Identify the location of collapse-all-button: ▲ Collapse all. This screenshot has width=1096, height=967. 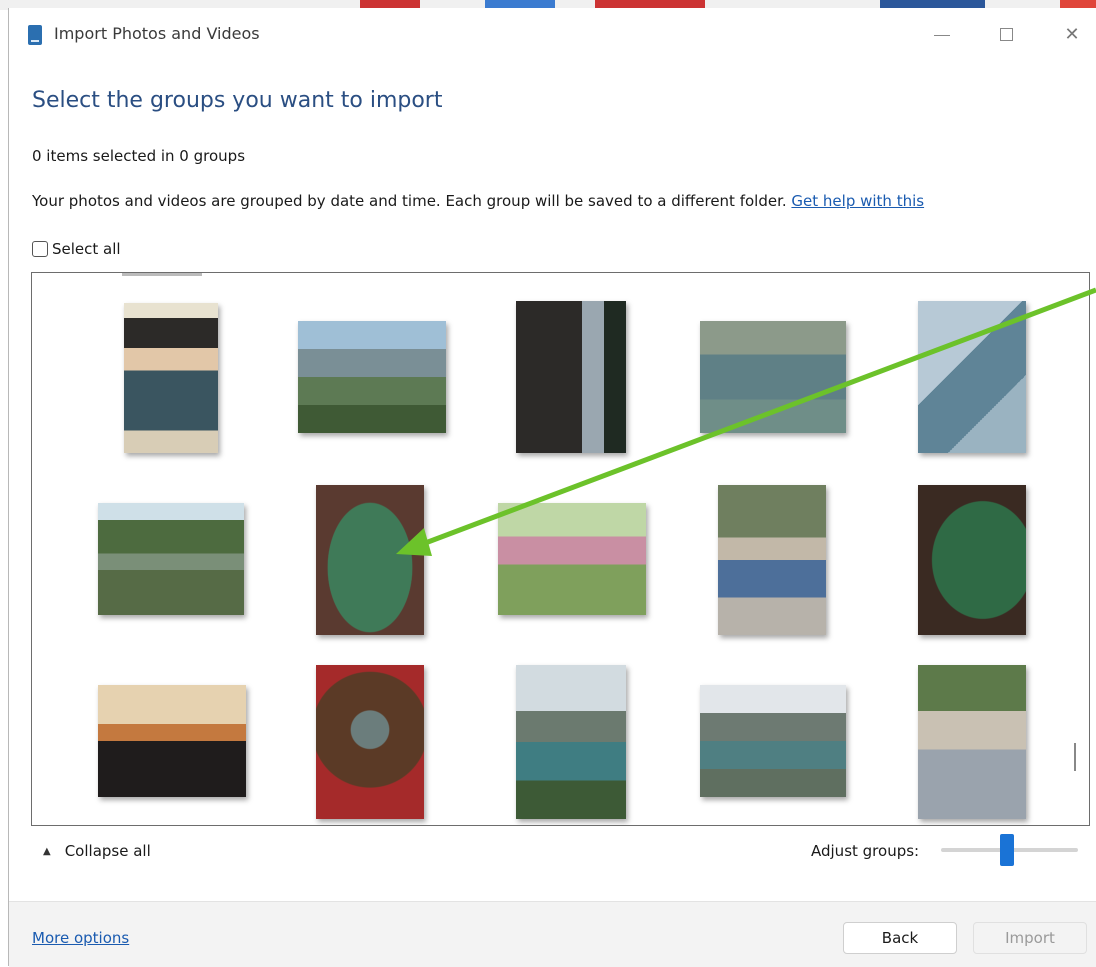
(97, 851).